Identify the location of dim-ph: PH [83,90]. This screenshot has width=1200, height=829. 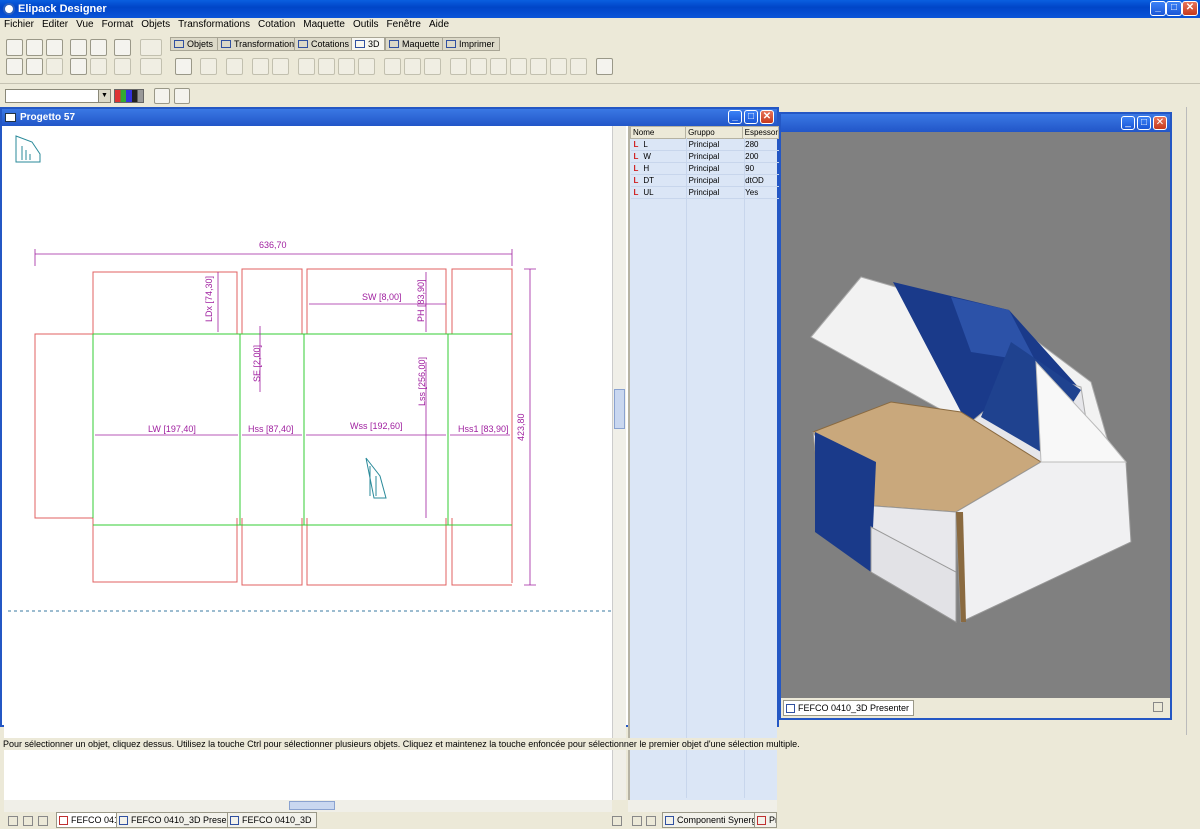
(421, 300).